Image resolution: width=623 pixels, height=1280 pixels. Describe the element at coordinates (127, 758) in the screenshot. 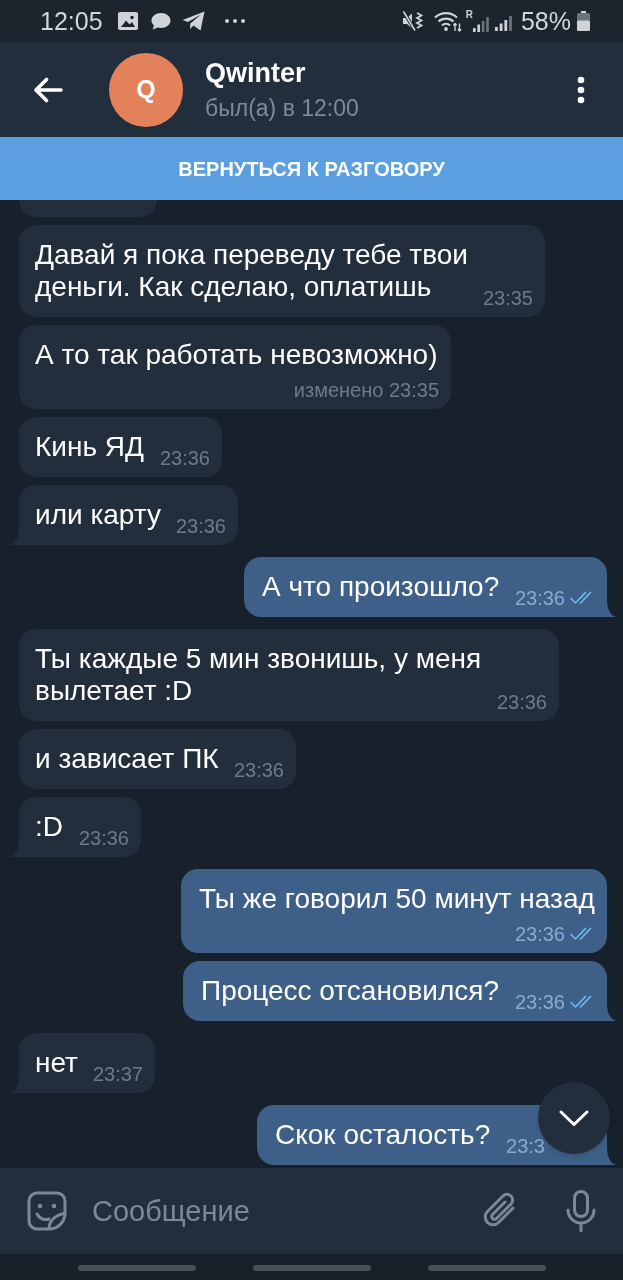

I see `message-text: и зависает ПК` at that location.